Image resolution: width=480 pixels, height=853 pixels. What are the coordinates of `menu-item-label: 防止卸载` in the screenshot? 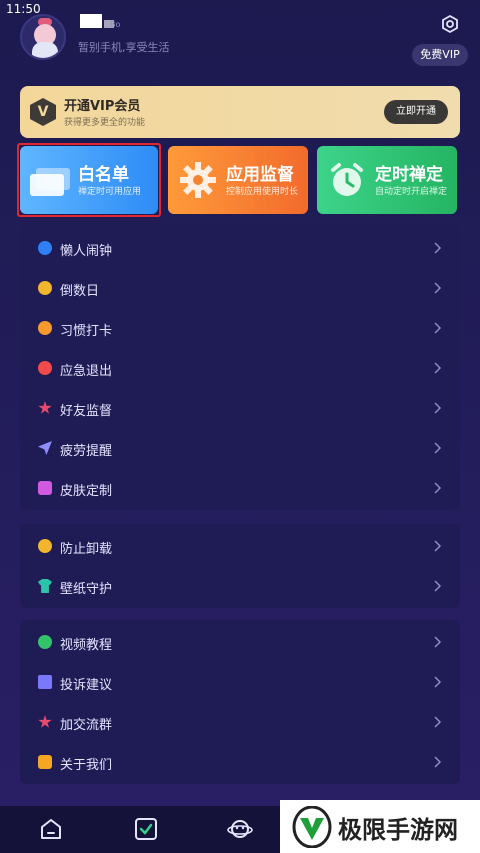 It's located at (86, 549).